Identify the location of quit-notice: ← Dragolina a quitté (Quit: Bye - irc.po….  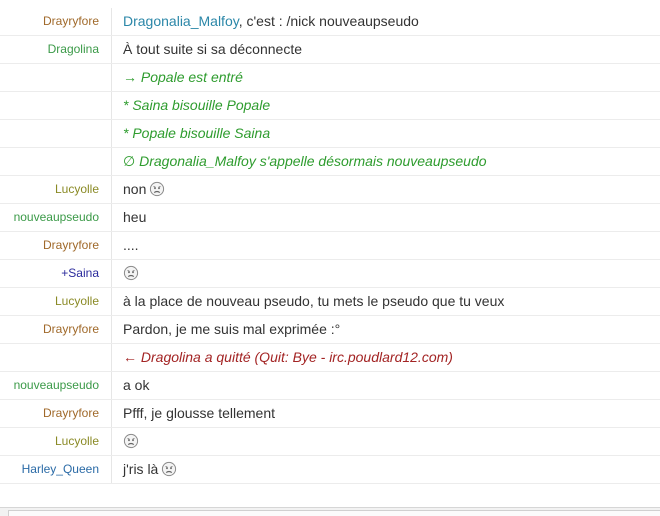
(288, 357).